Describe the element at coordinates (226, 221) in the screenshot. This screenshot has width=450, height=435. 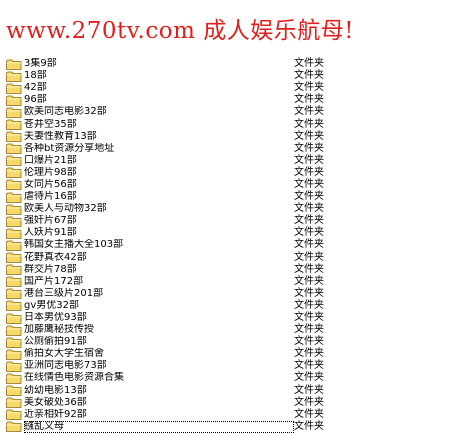
I see `folder-row: 强奸片67部 文件夹` at that location.